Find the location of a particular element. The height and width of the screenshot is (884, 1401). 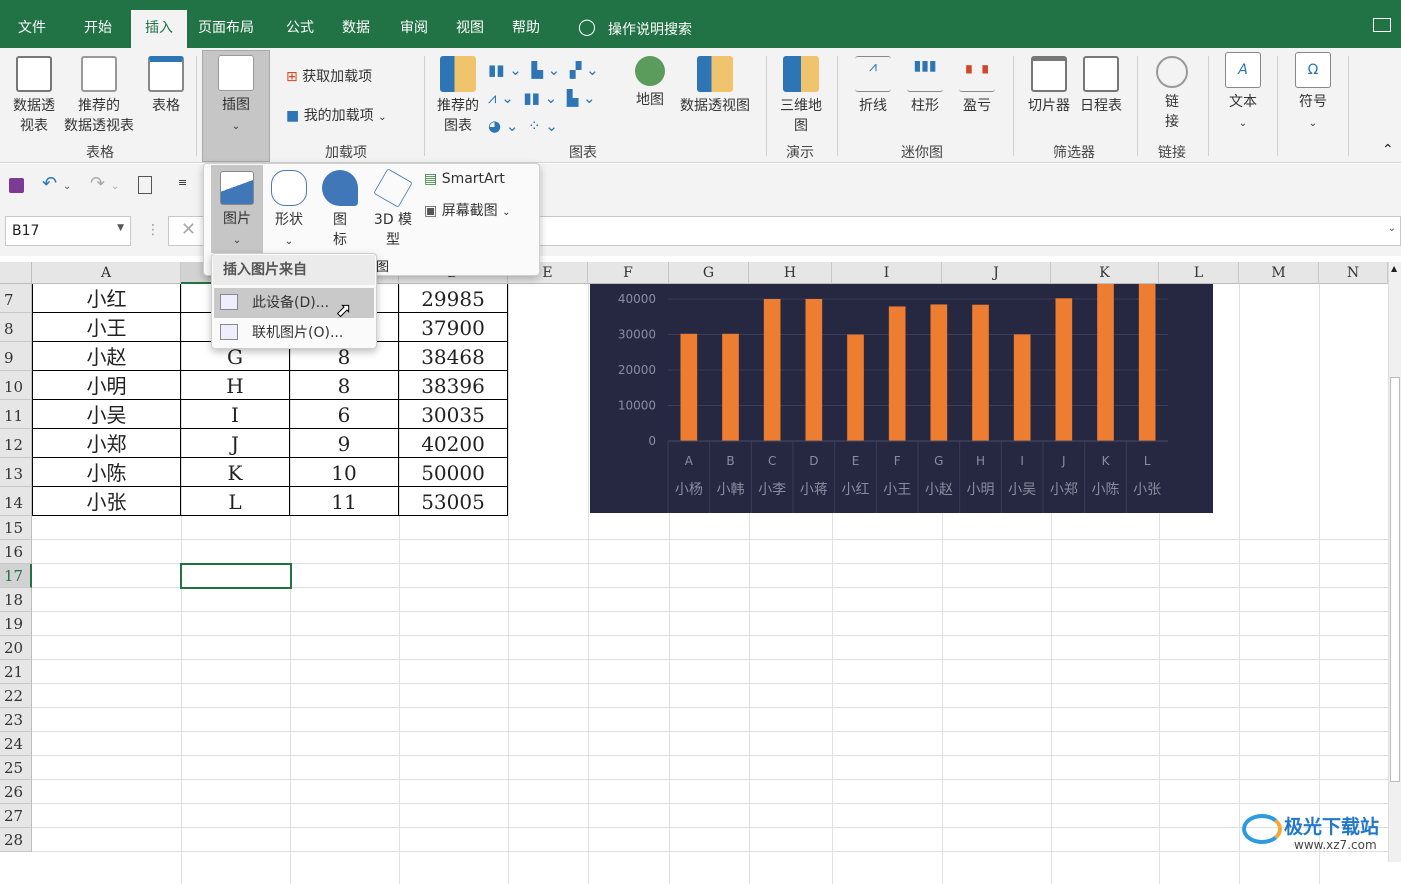

cell-C14: 11 is located at coordinates (344, 501).